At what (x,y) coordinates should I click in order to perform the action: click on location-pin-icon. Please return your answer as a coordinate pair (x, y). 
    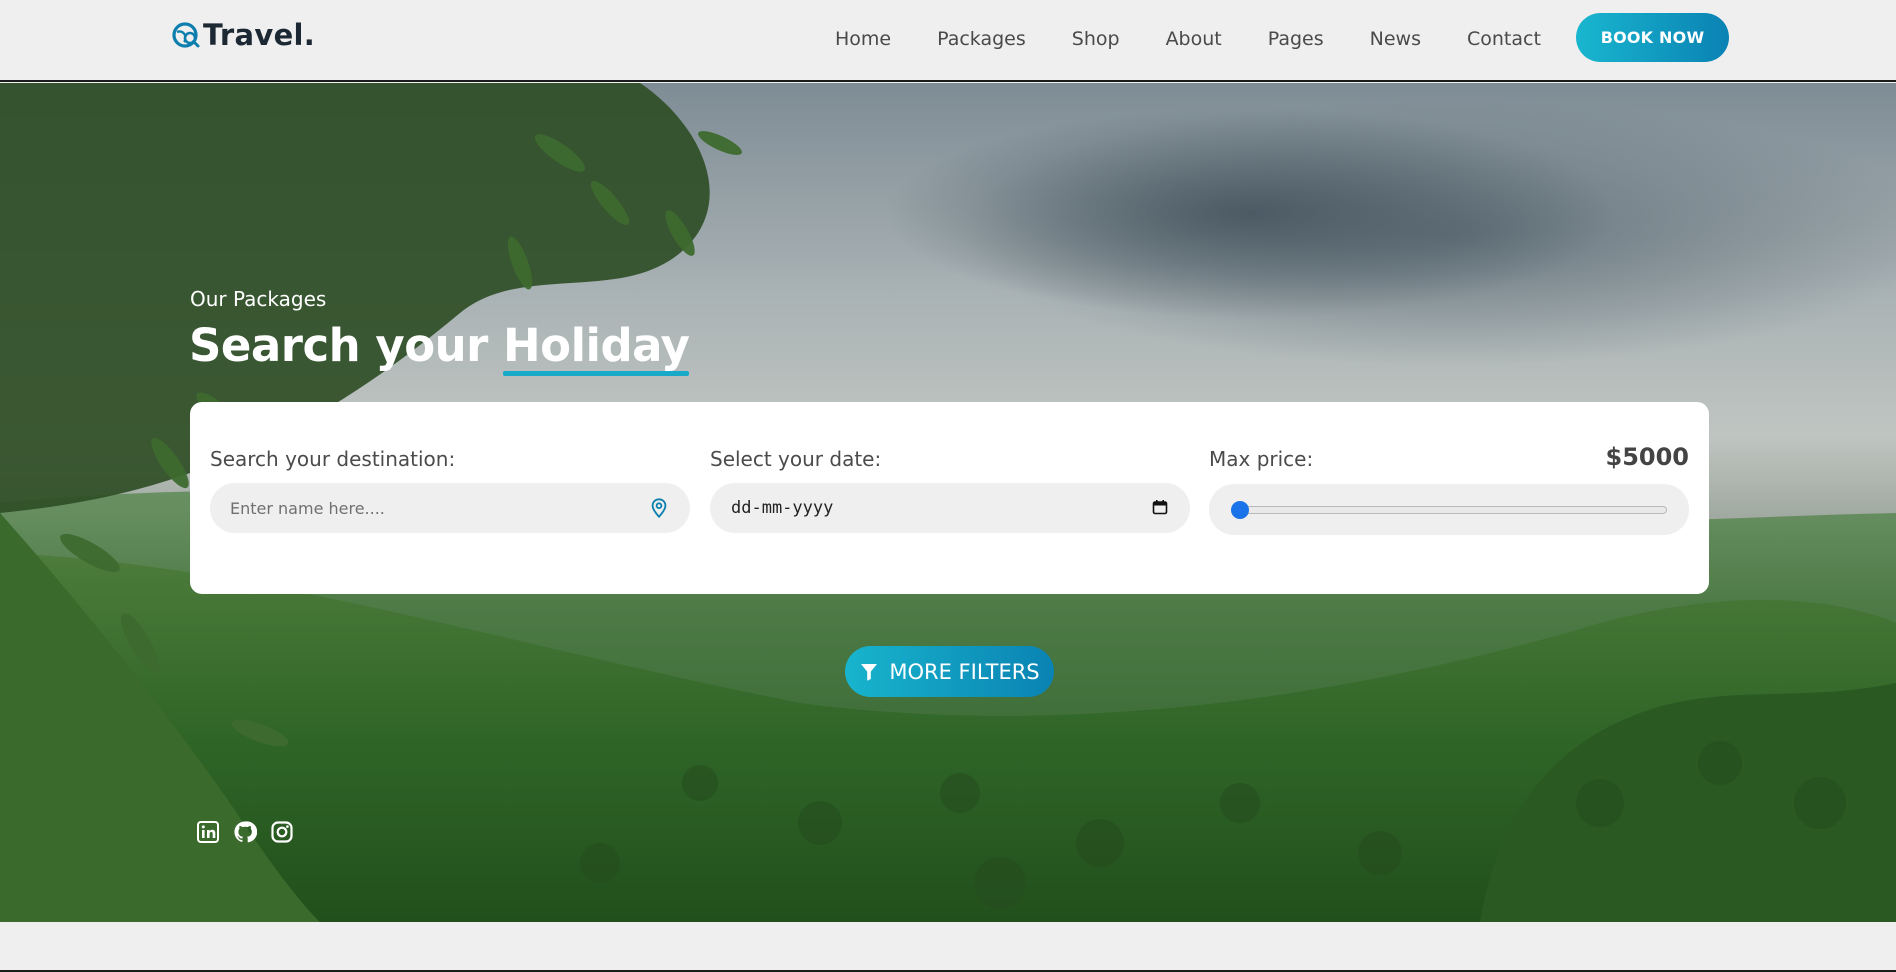
    Looking at the image, I should click on (659, 508).